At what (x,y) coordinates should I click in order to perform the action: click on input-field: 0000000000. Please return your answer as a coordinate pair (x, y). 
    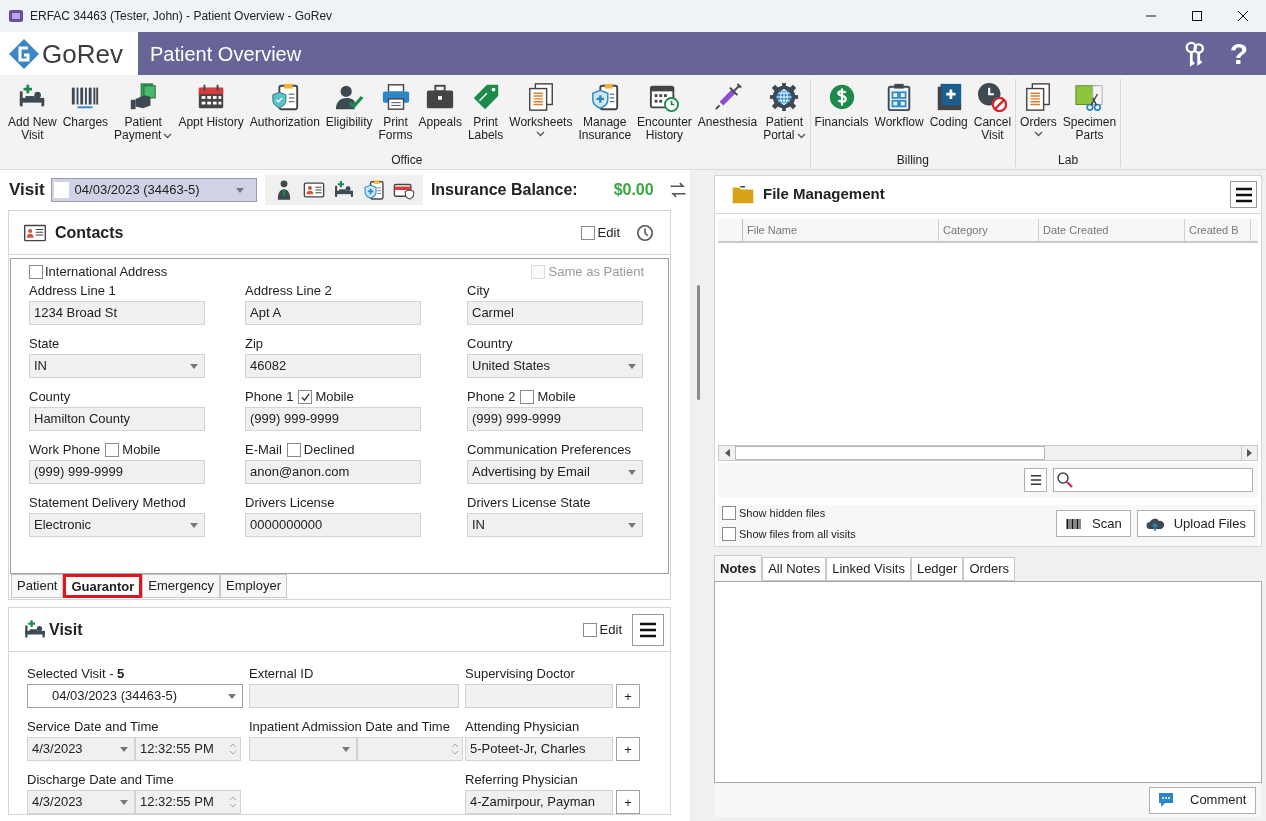
    Looking at the image, I should click on (333, 525).